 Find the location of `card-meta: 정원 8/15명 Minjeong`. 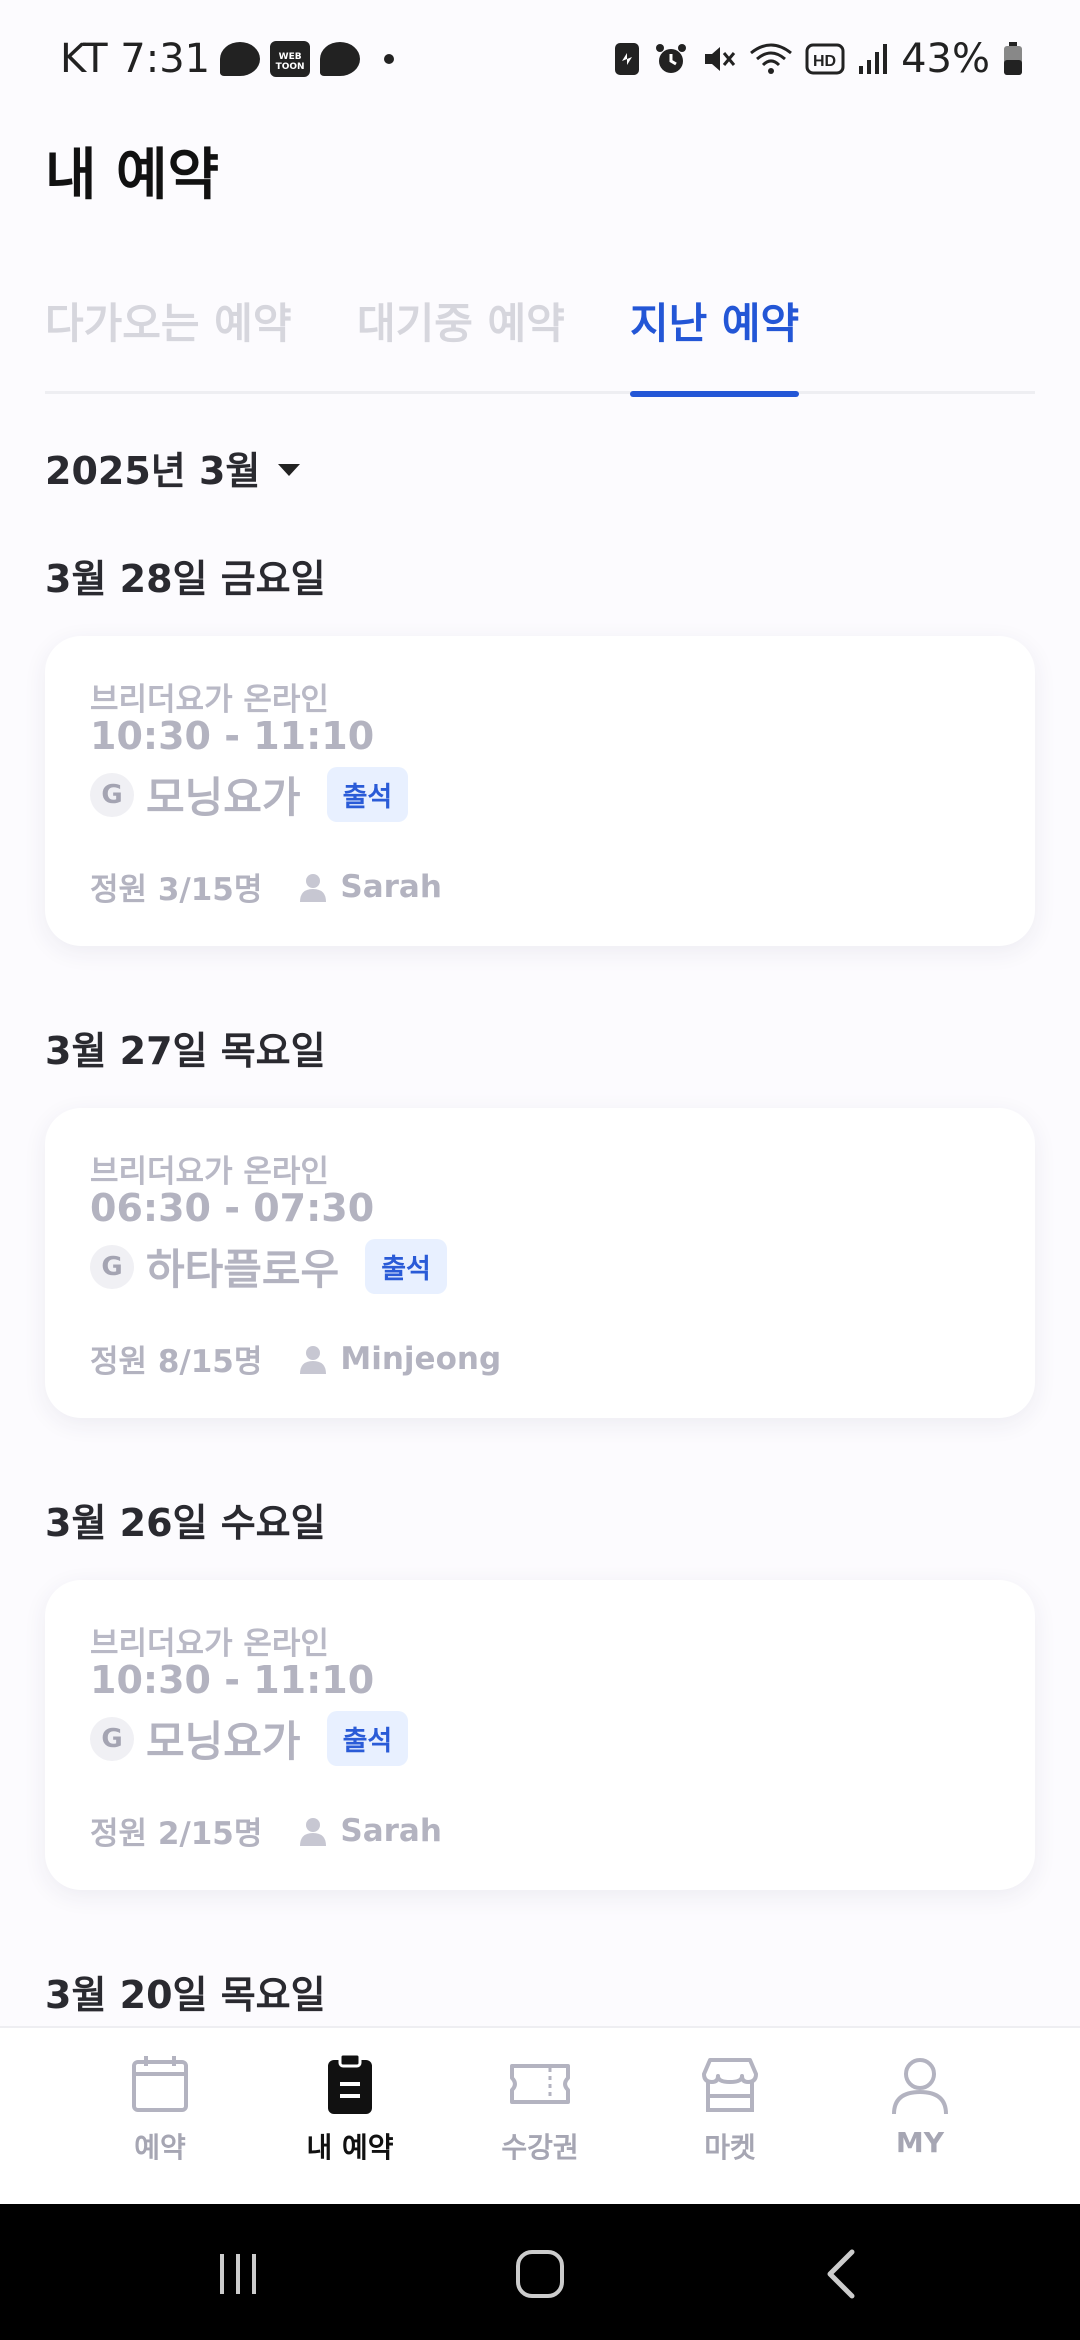

card-meta: 정원 8/15명 Minjeong is located at coordinates (295, 1358).